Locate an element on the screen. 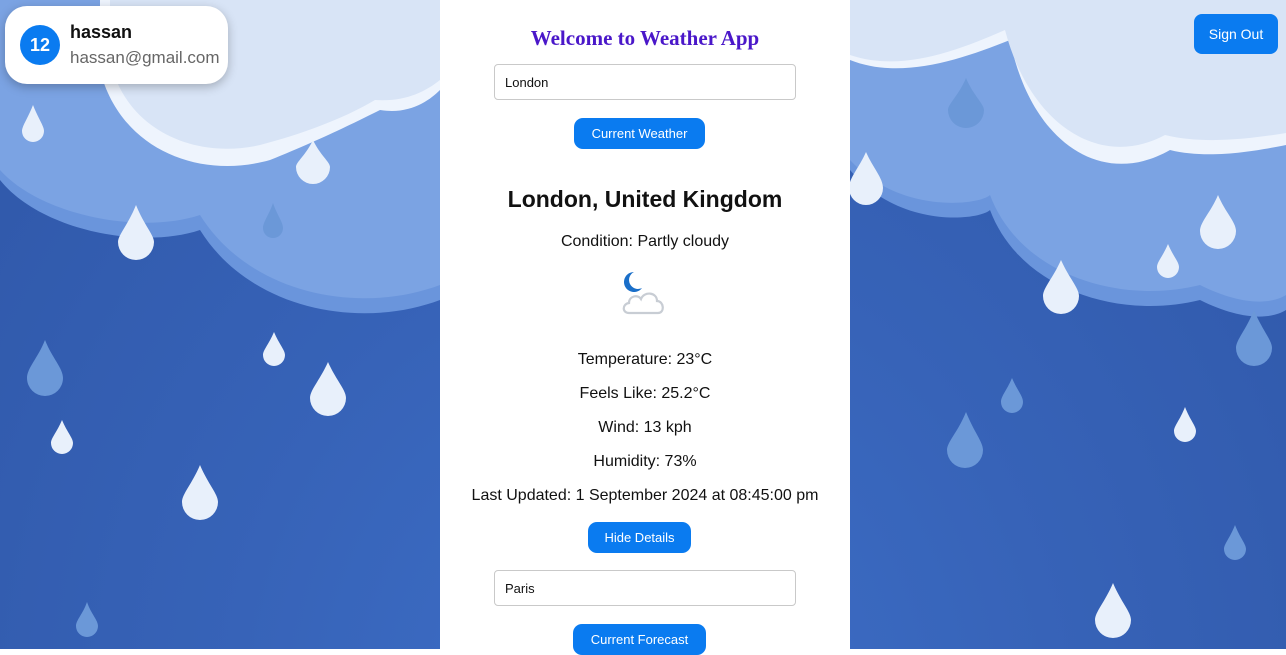  wind-text: Wind: 13 kph is located at coordinates (645, 427).